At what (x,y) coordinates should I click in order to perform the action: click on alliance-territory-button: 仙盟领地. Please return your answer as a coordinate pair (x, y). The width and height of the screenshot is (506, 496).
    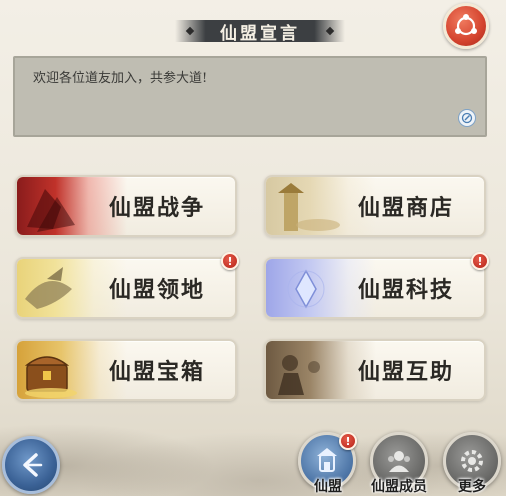
    Looking at the image, I should click on (126, 288).